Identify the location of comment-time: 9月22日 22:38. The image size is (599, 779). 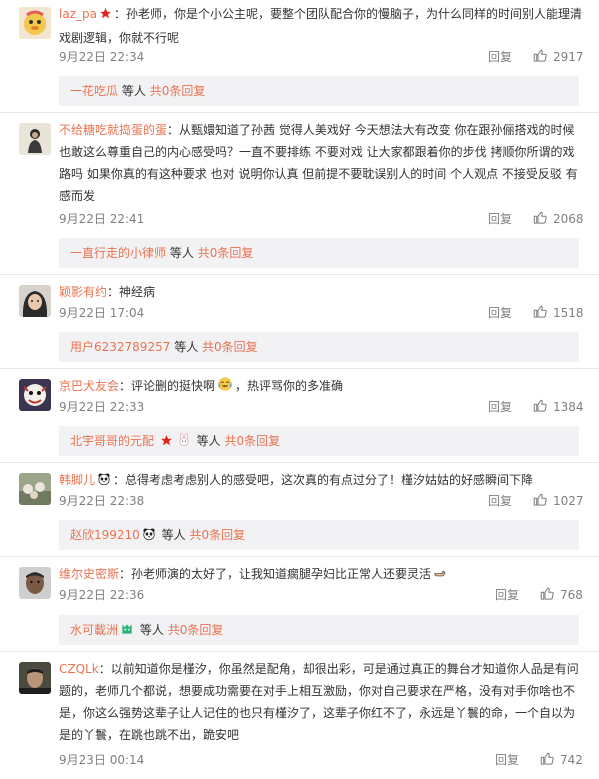
(102, 501).